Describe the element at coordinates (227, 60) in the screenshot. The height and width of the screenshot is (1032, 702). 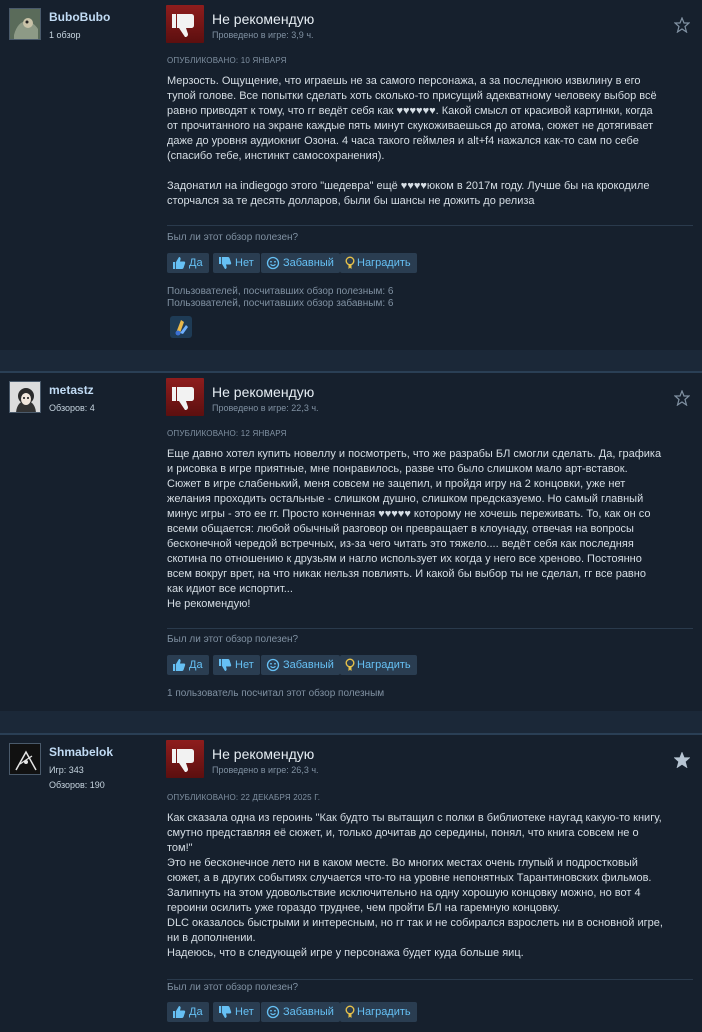
I see `posted-date: ОПУБЛИКОВАНО: 10 ЯНВАРЯ` at that location.